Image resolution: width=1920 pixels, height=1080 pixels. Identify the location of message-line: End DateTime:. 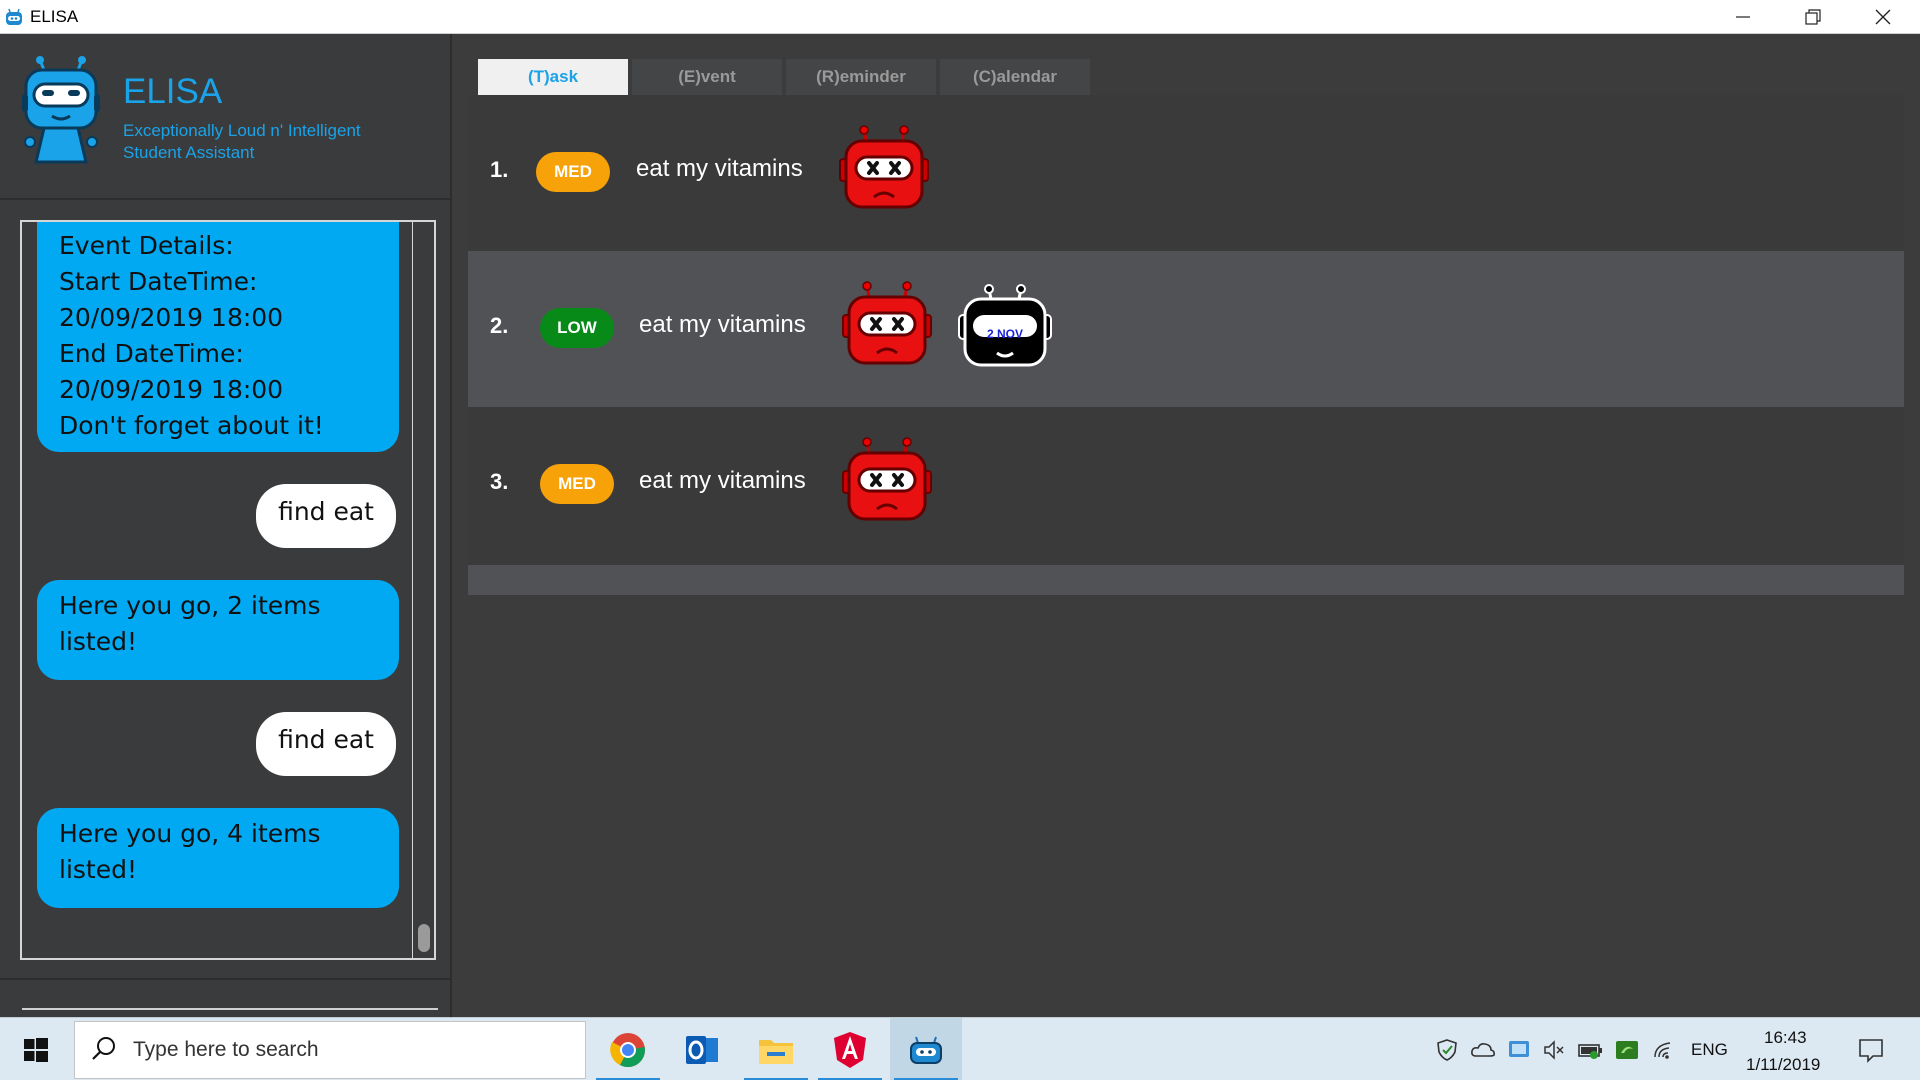
(151, 353).